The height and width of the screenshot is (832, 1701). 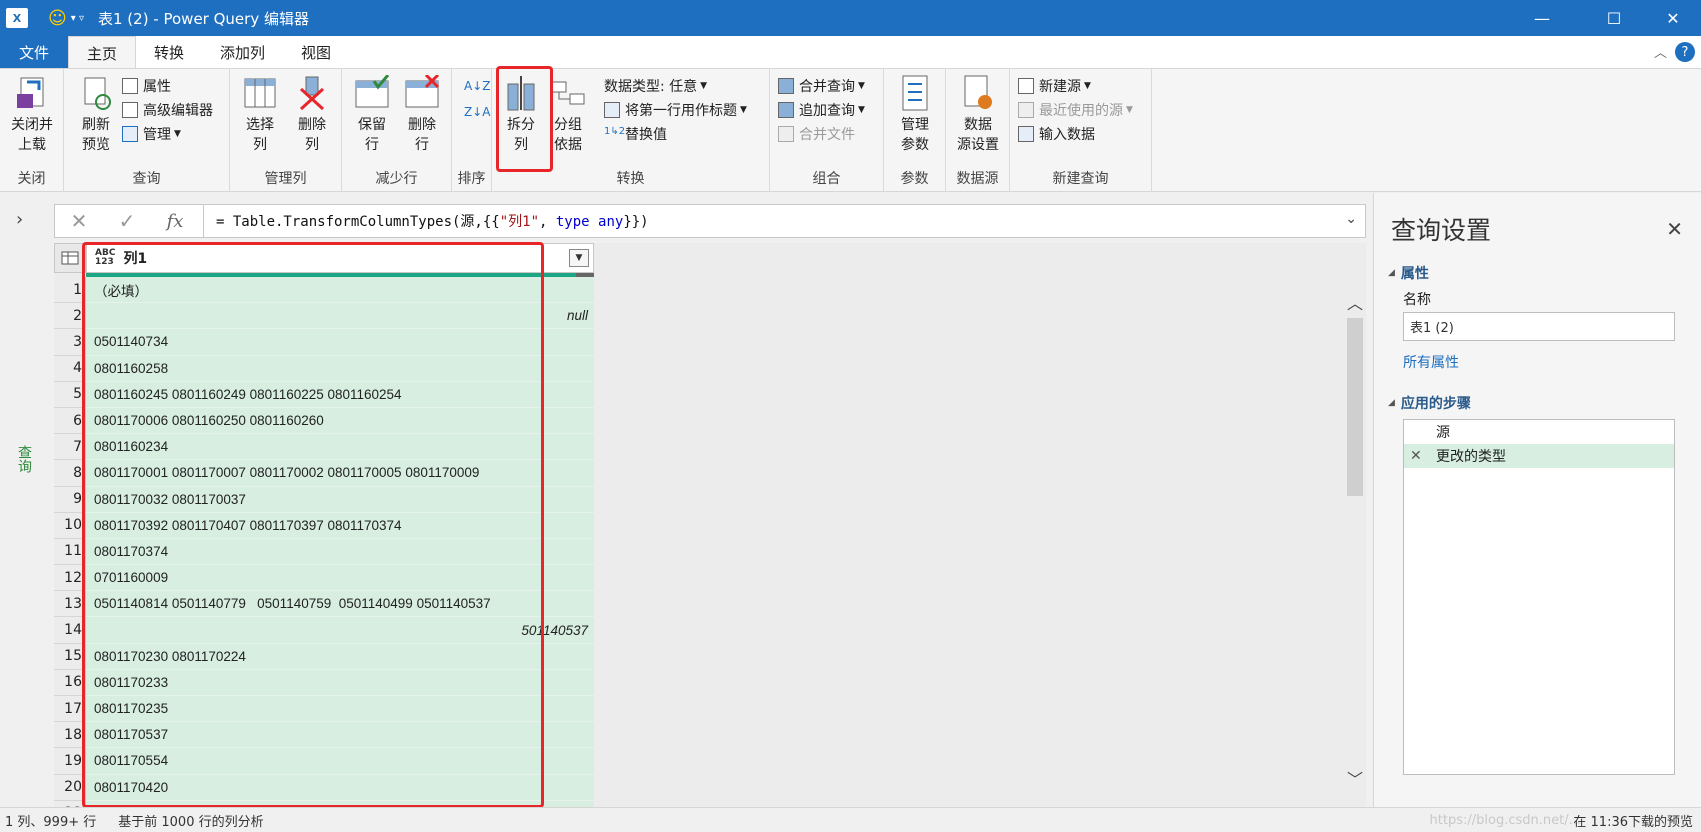 I want to click on collapse-ribbon-icon: ︿, so click(x=1660, y=51).